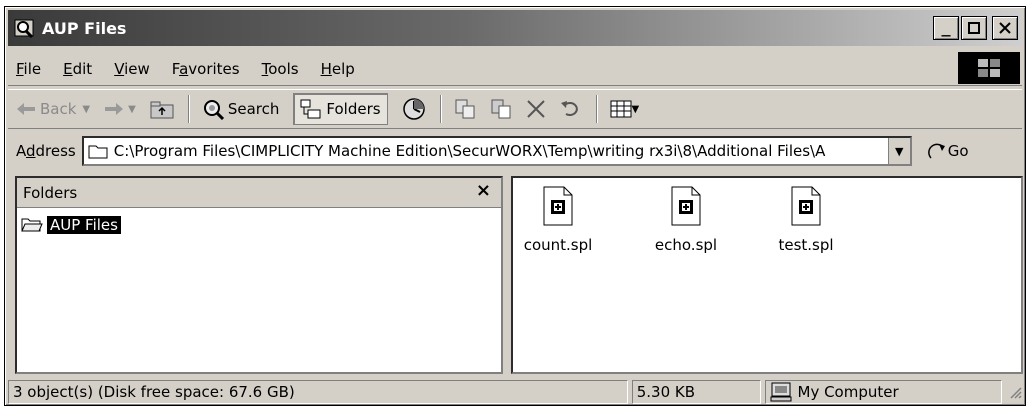 Image resolution: width=1028 pixels, height=408 pixels. What do you see at coordinates (696, 391) in the screenshot?
I see `status-size: 5.30 KB` at bounding box center [696, 391].